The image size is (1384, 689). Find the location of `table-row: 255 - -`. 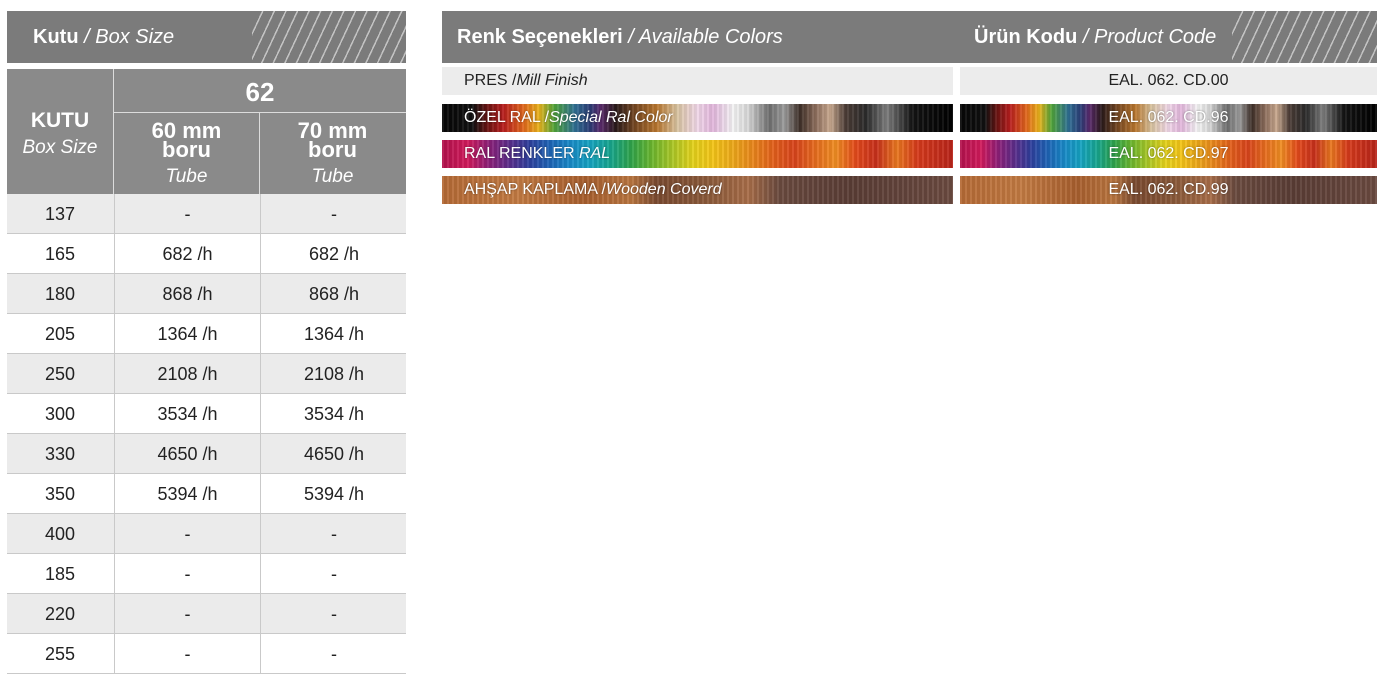

table-row: 255 - - is located at coordinates (206, 654).